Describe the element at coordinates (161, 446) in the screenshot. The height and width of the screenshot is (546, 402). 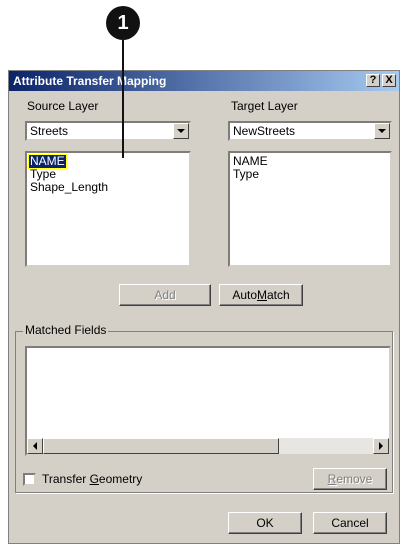
I see `scroll-thumb` at that location.